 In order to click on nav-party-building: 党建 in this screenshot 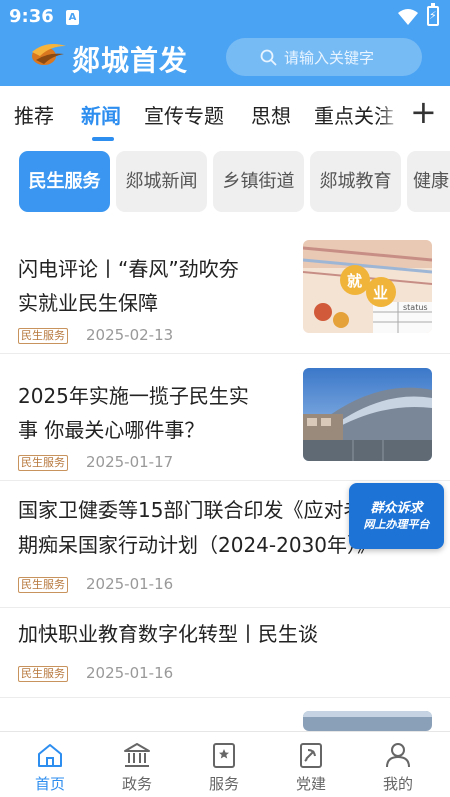, I will do `click(311, 764)`.